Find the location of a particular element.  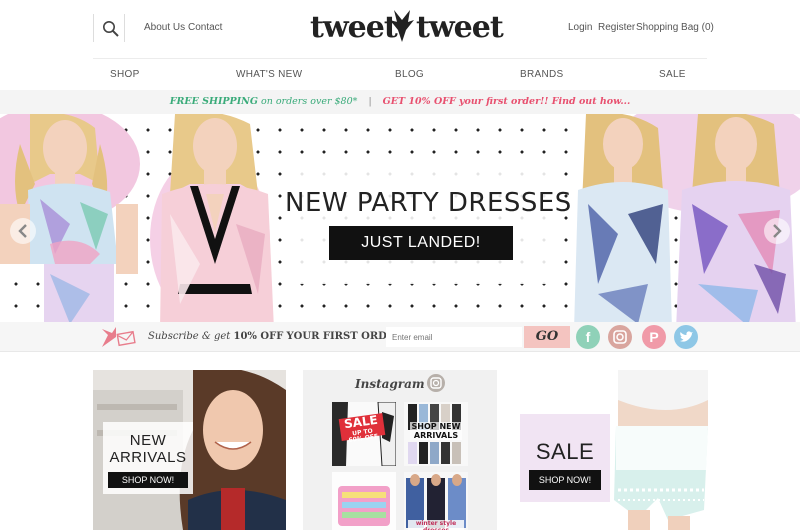

search-button is located at coordinates (109, 28).